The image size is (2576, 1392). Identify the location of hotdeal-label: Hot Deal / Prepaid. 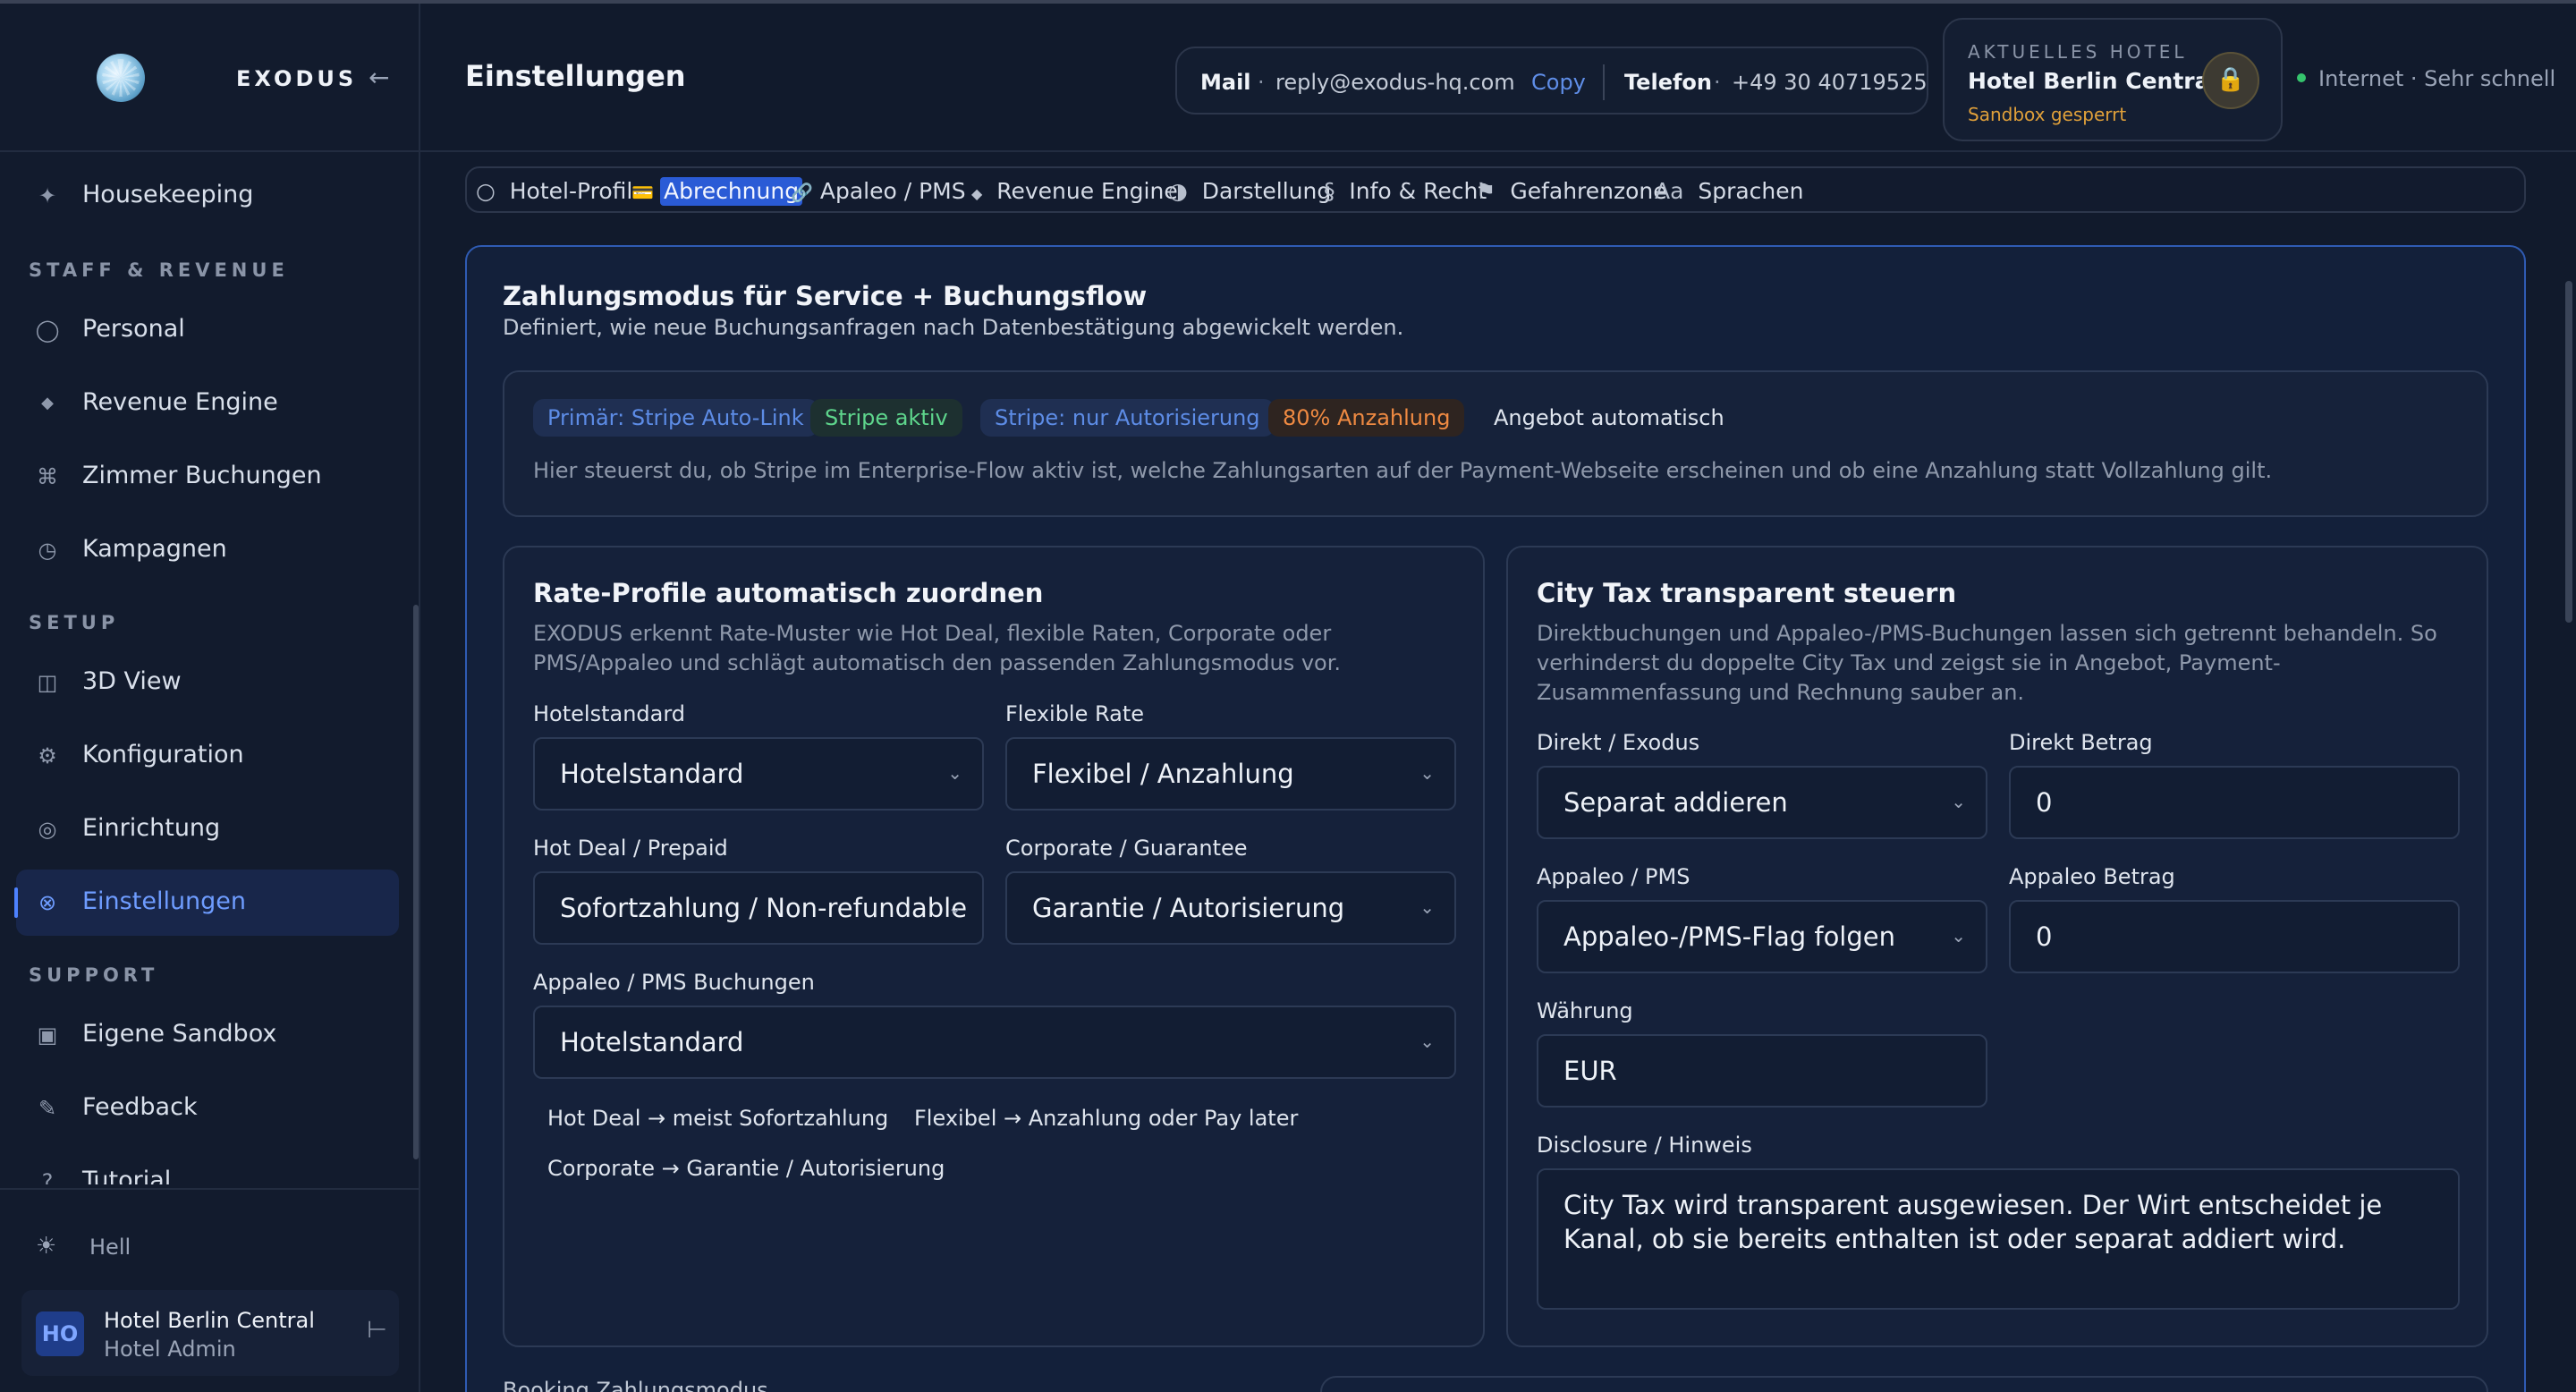
(630, 848).